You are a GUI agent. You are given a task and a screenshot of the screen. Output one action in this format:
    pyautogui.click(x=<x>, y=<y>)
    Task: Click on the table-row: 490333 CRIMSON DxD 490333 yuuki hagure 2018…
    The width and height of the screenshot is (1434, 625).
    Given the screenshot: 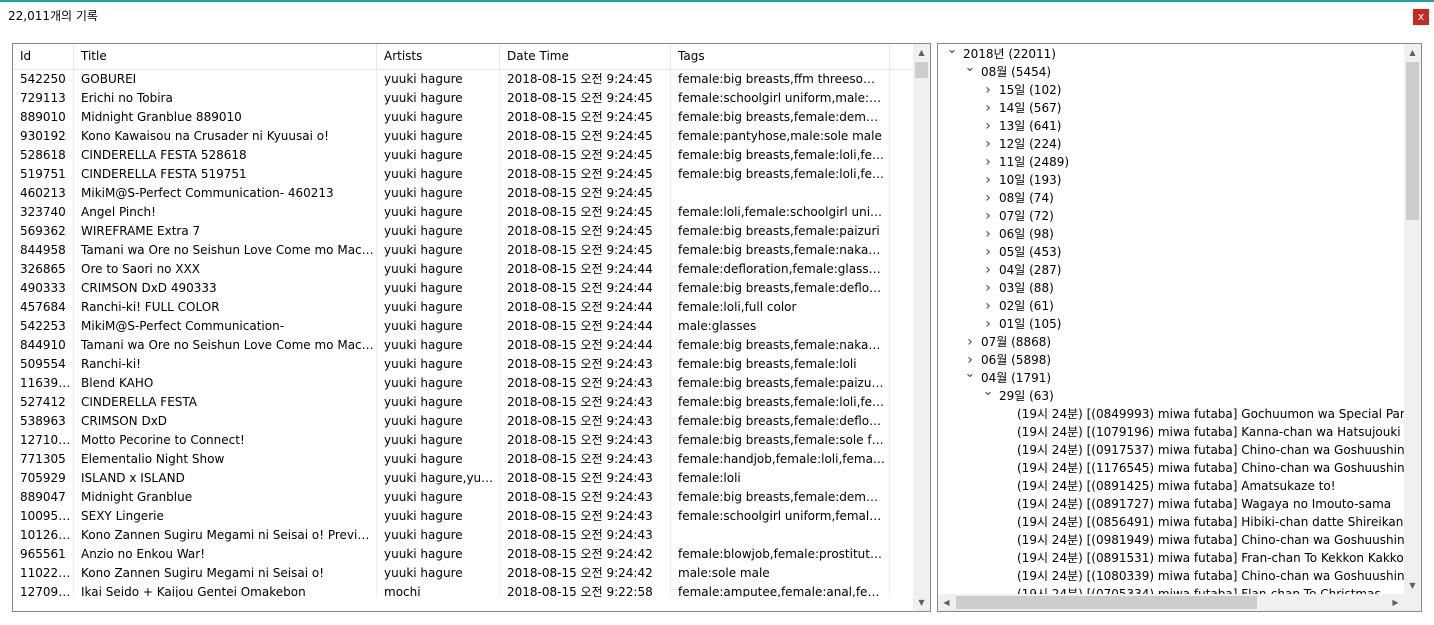 What is the action you would take?
    pyautogui.click(x=464, y=288)
    